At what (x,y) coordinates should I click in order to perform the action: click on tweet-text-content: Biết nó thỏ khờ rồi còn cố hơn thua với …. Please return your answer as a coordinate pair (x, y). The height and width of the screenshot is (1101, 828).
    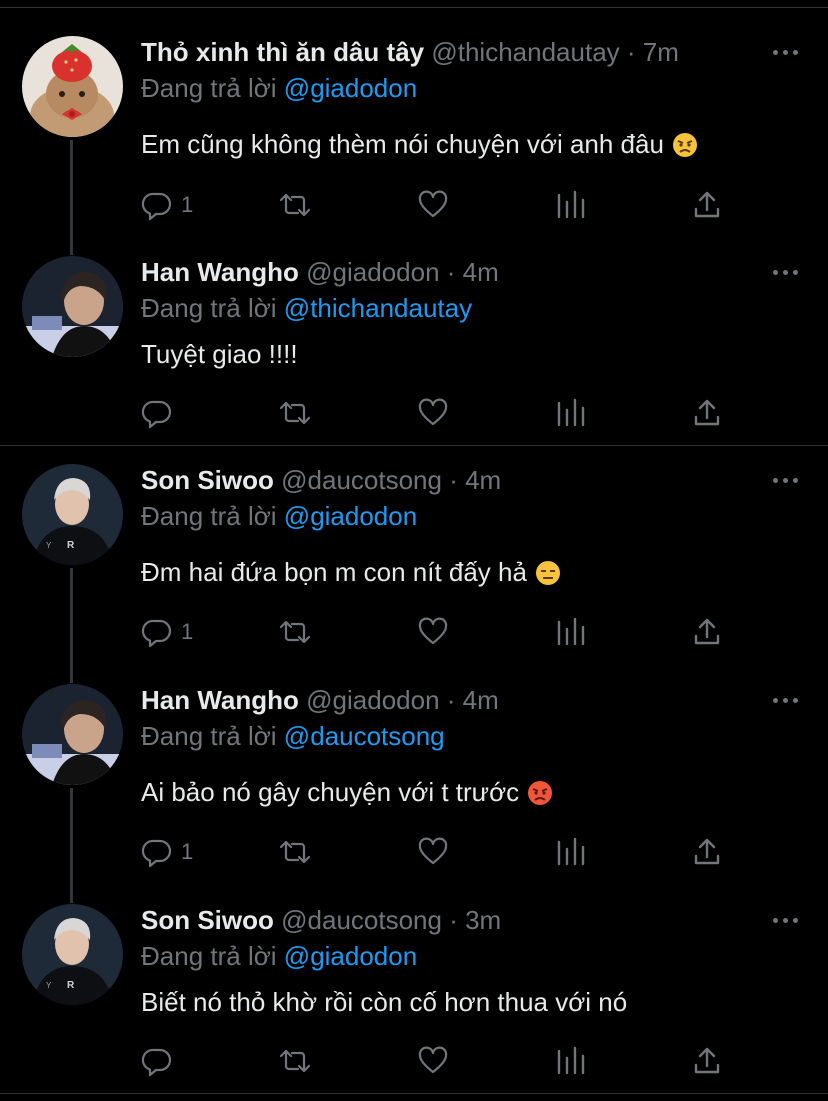
    Looking at the image, I should click on (384, 1002).